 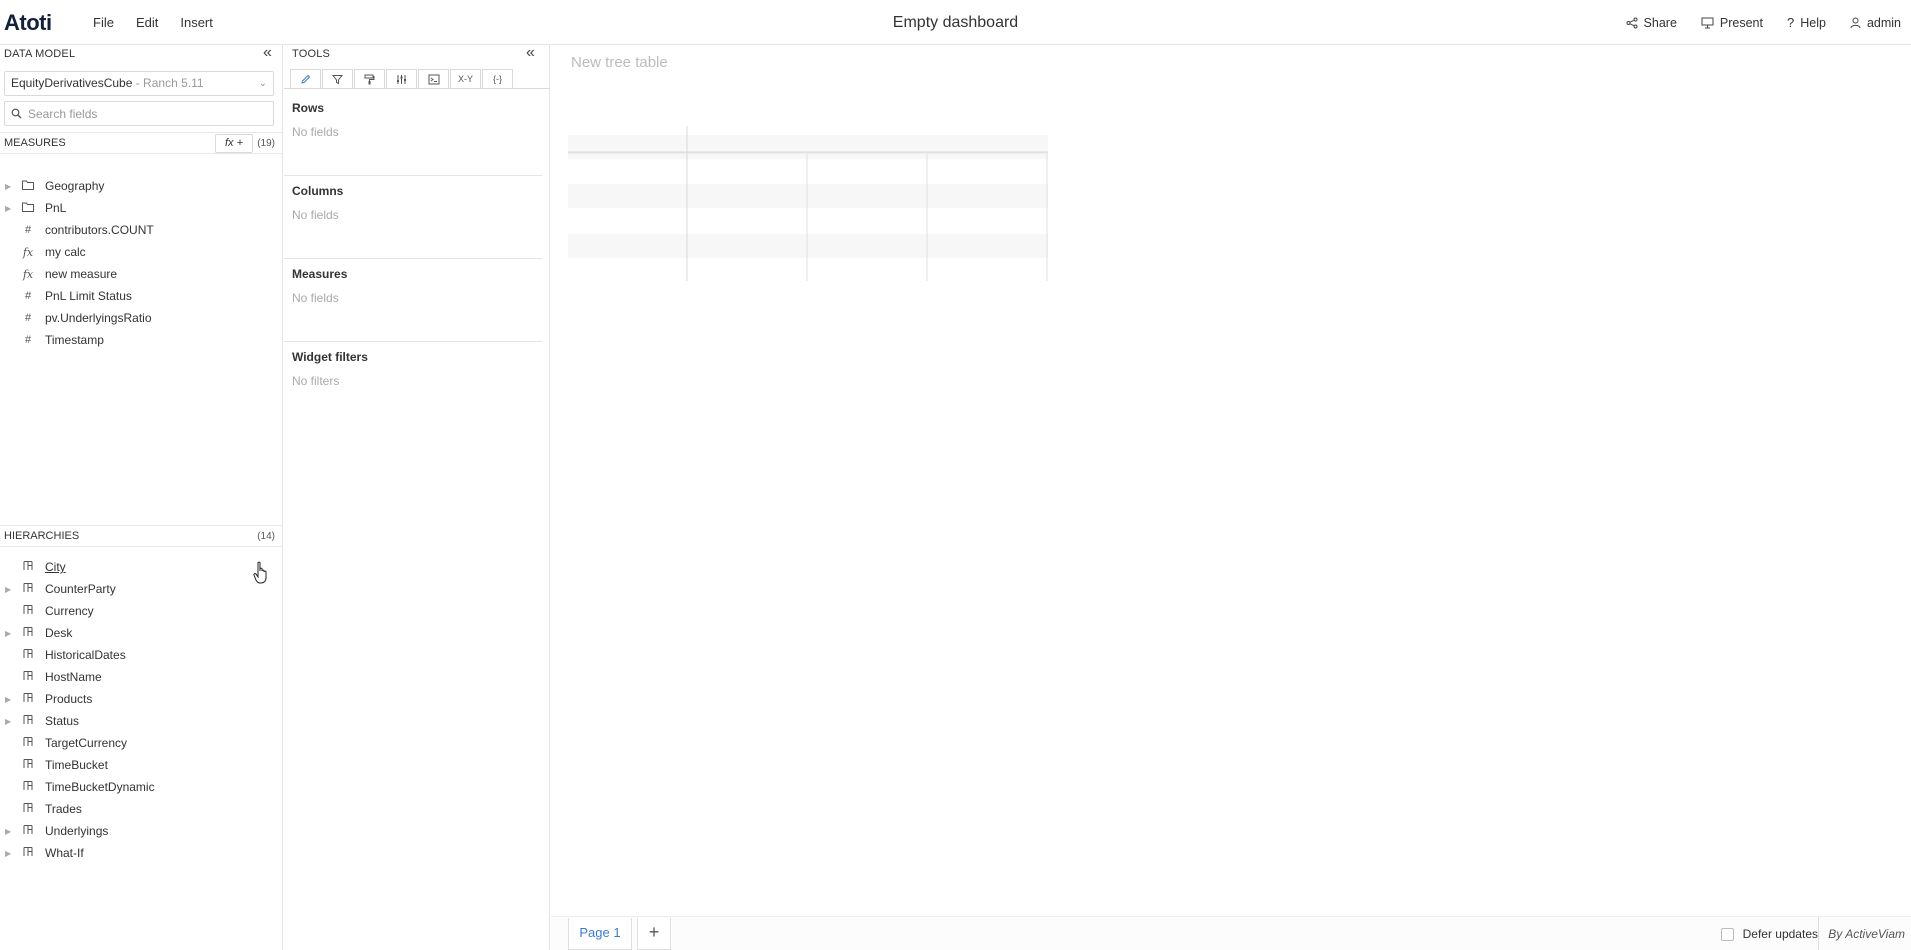 I want to click on defer-updates-checkbox, so click(x=1727, y=934).